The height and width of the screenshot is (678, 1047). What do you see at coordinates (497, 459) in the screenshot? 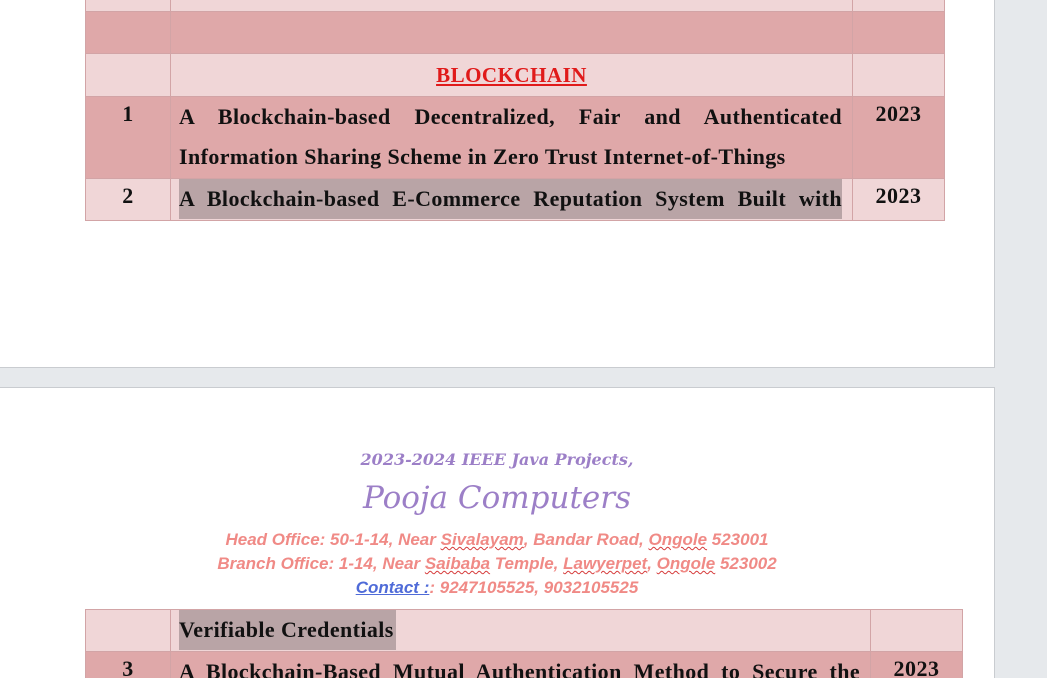
I see `header-subtitle: 2023-2024 IEEE Java Projects,` at bounding box center [497, 459].